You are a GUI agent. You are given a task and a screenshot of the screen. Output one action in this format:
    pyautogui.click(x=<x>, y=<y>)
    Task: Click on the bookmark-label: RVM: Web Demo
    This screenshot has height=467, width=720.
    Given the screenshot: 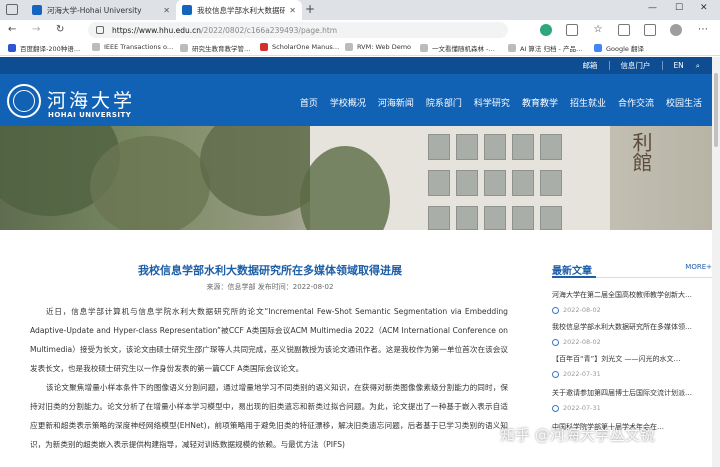 What is the action you would take?
    pyautogui.click(x=384, y=47)
    